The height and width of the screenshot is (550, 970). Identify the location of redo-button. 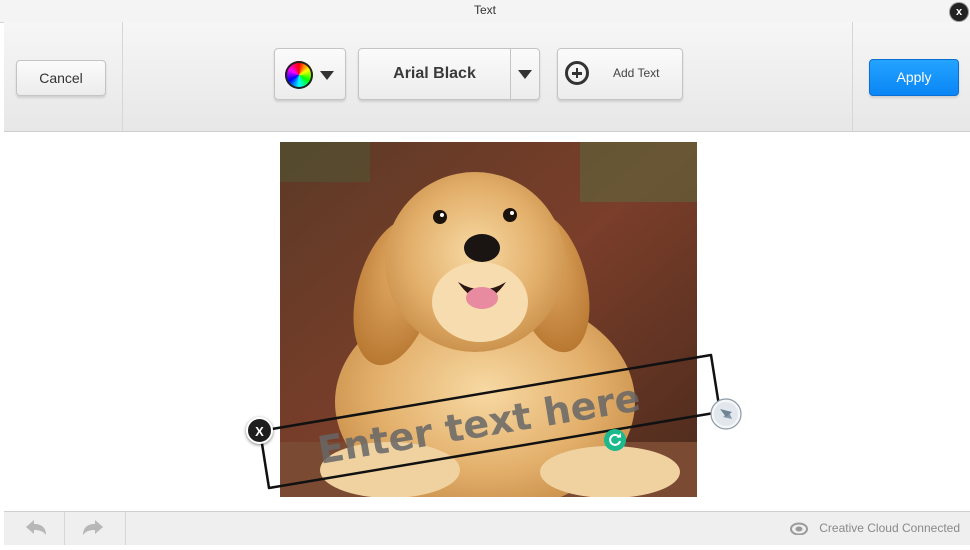
(95, 528).